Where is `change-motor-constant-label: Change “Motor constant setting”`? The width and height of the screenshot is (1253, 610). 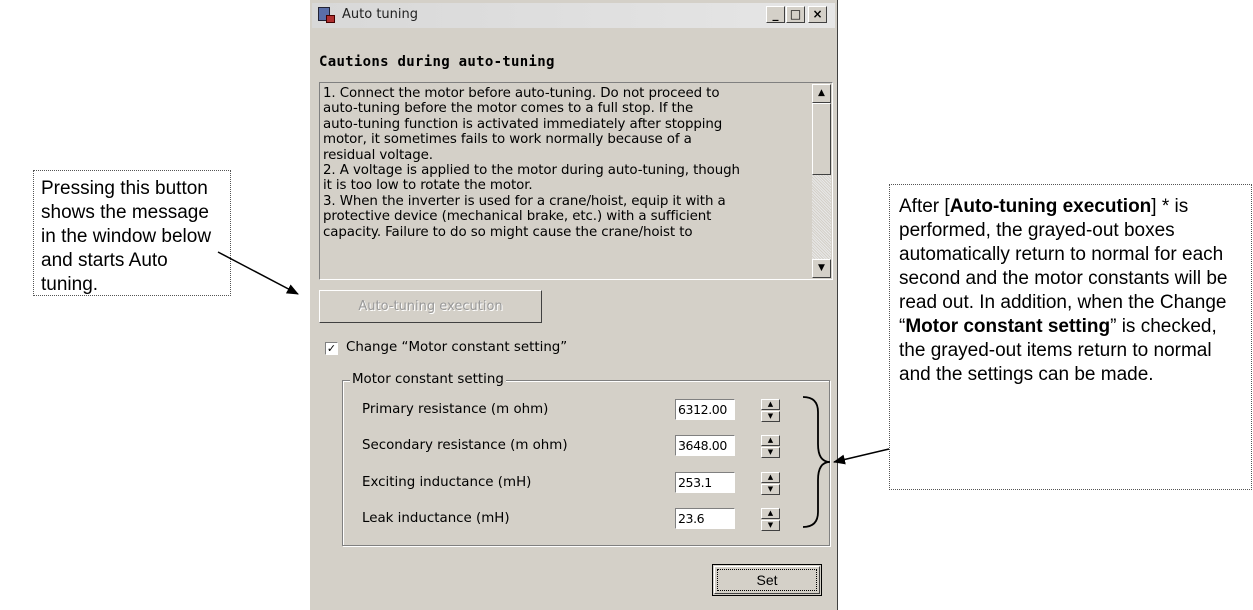 change-motor-constant-label: Change “Motor constant setting” is located at coordinates (457, 347).